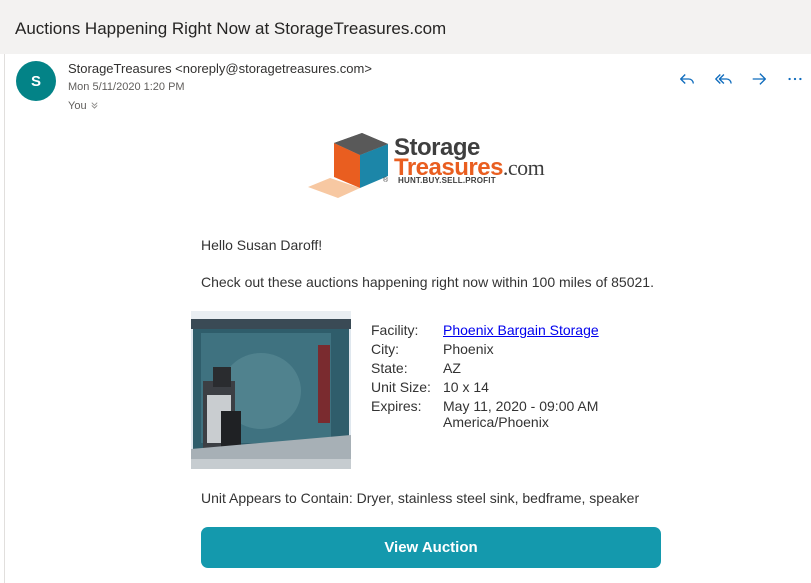  What do you see at coordinates (723, 79) in the screenshot?
I see `reply-all-icon` at bounding box center [723, 79].